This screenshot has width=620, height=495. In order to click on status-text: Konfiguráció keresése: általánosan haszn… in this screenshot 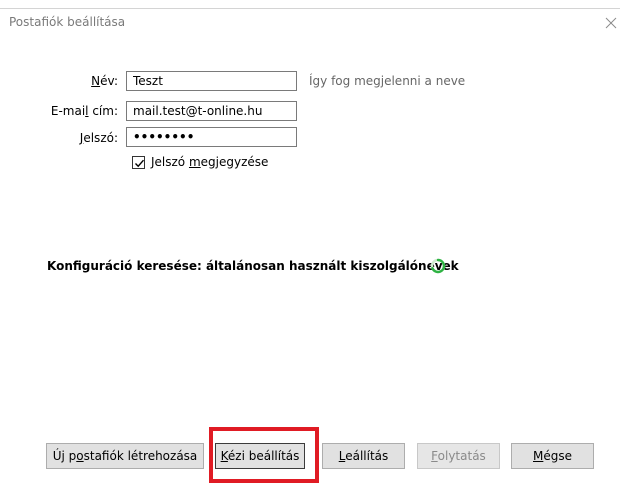, I will do `click(253, 266)`.